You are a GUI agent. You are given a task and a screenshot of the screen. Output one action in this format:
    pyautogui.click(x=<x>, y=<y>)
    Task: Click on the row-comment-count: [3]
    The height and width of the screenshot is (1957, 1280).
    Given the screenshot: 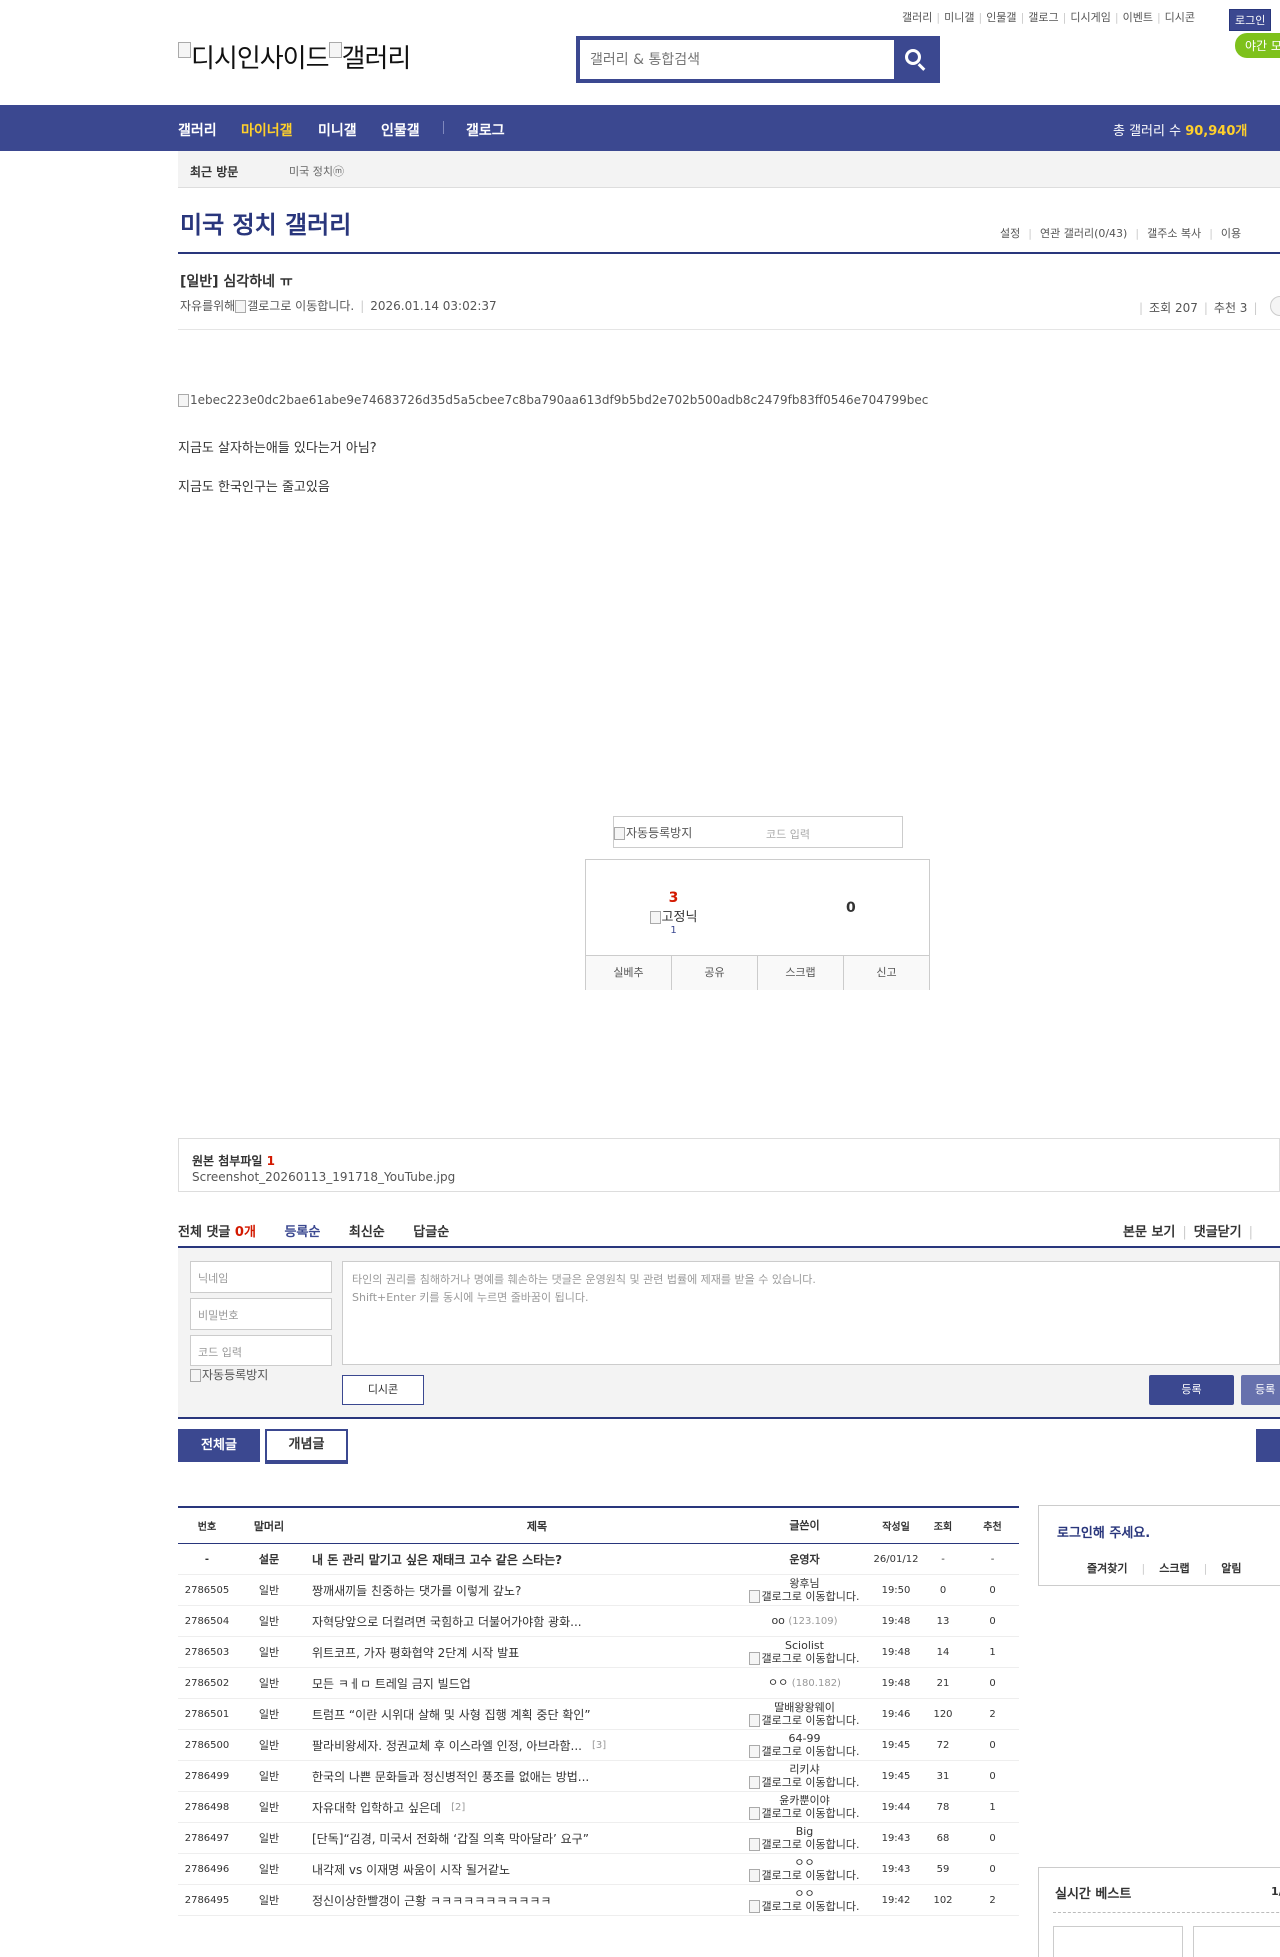 What is the action you would take?
    pyautogui.click(x=599, y=1745)
    